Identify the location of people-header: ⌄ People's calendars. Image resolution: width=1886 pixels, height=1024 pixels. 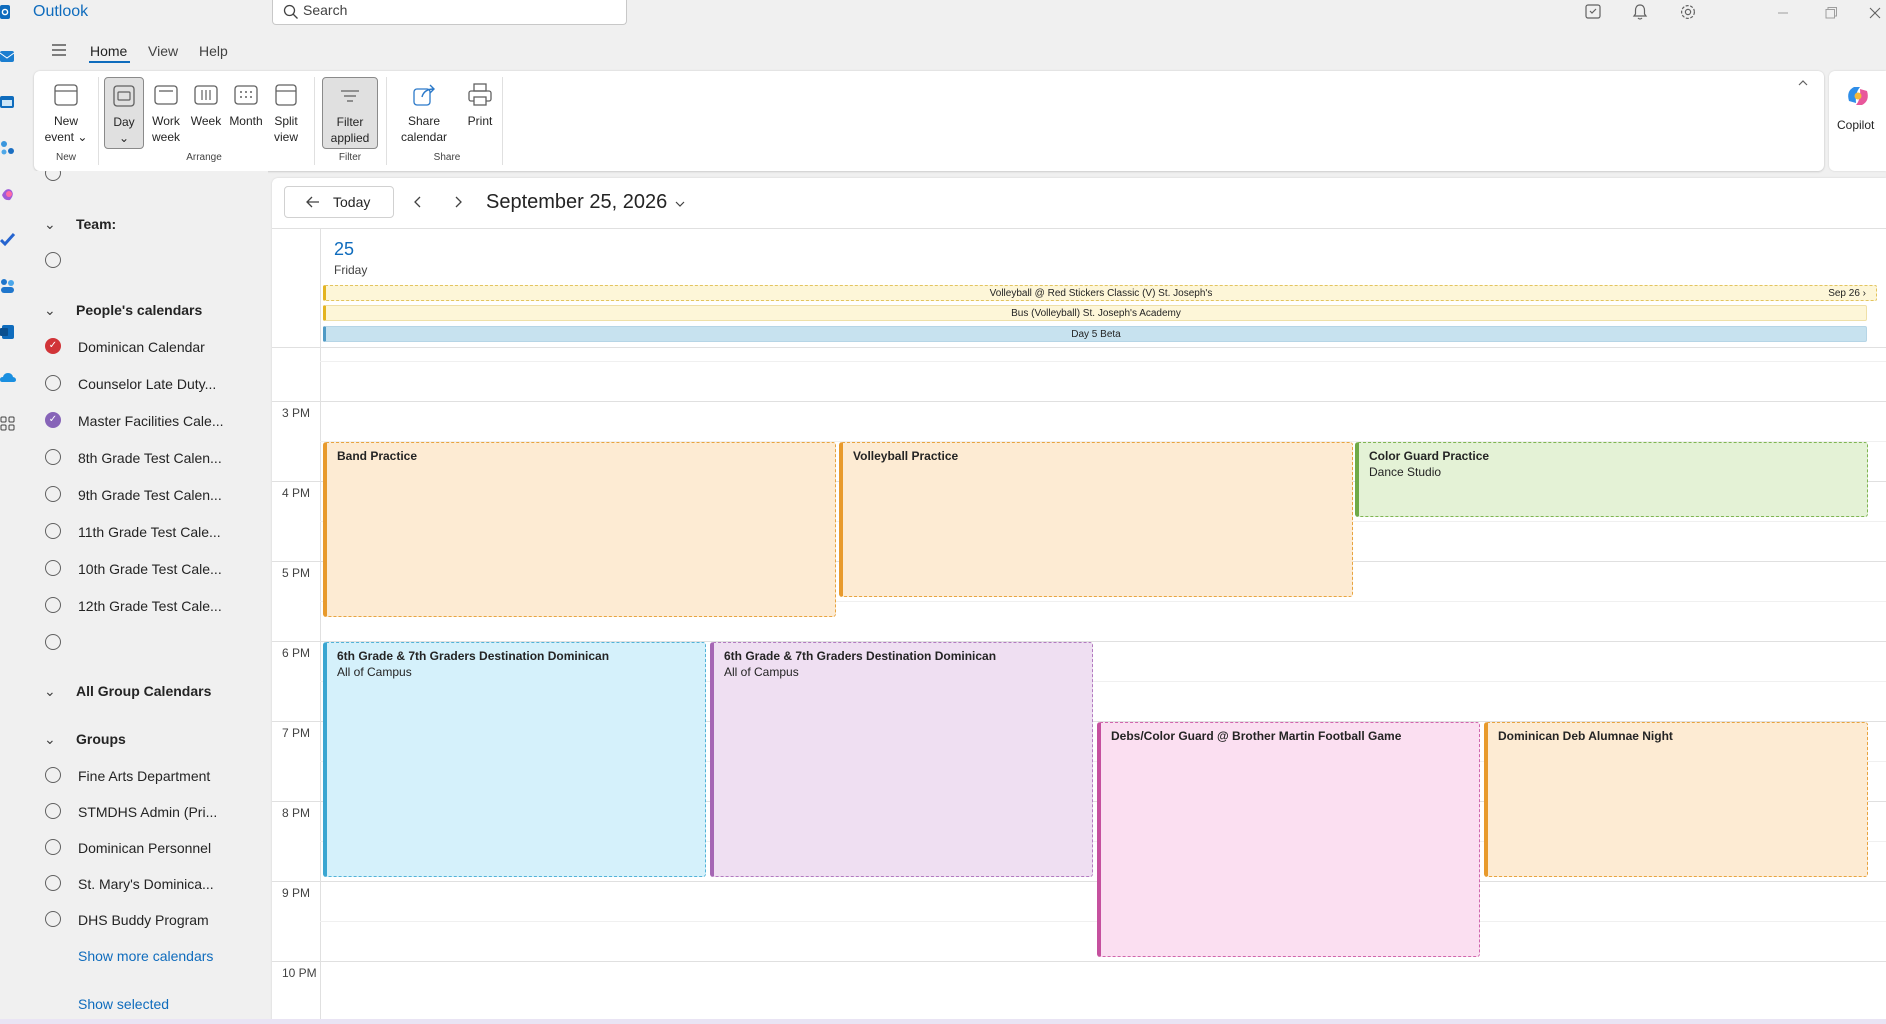
(123, 310).